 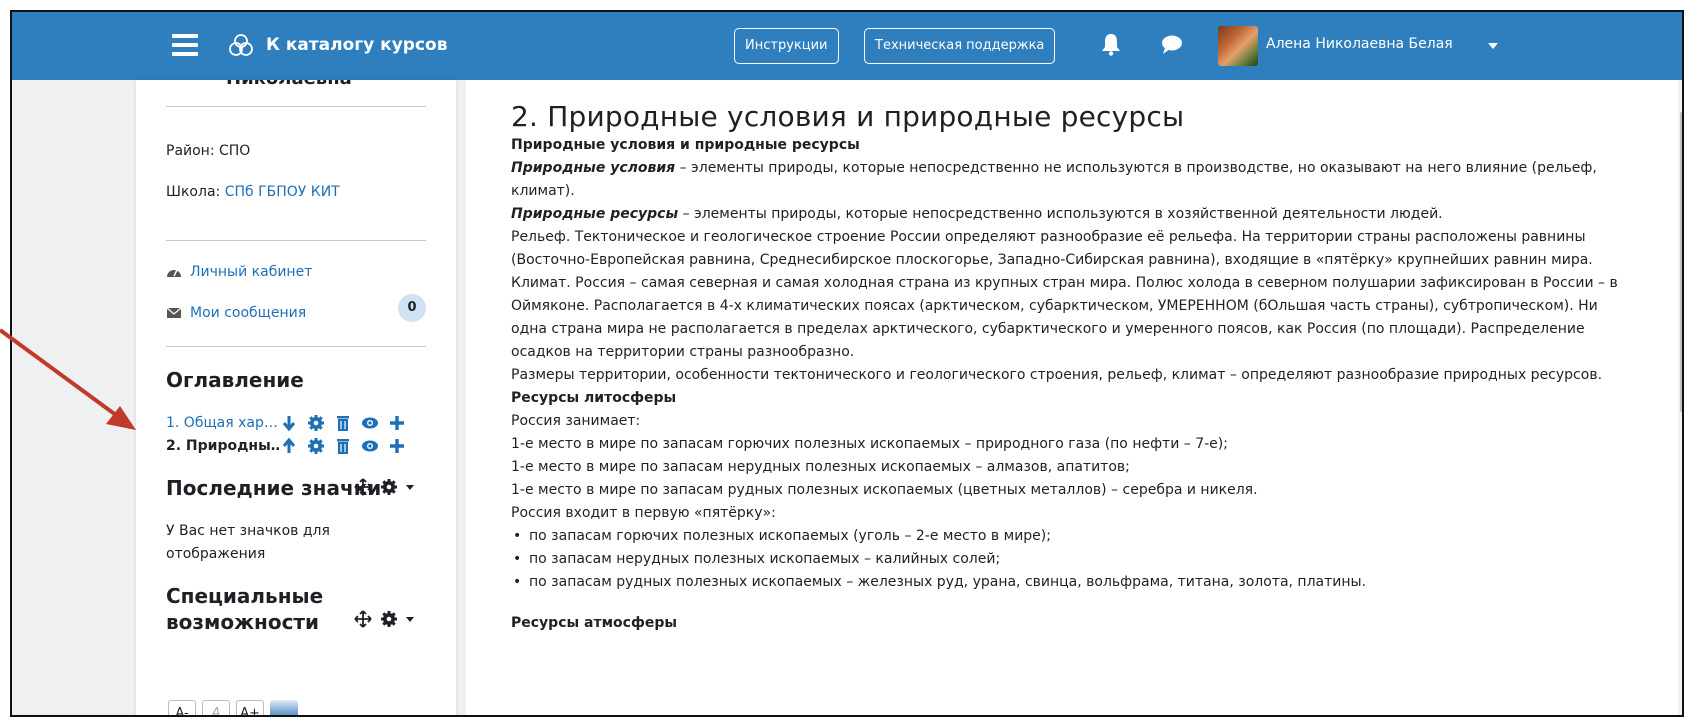 I want to click on section-subtitle: Природные условия и природные ресурсы, so click(x=685, y=145).